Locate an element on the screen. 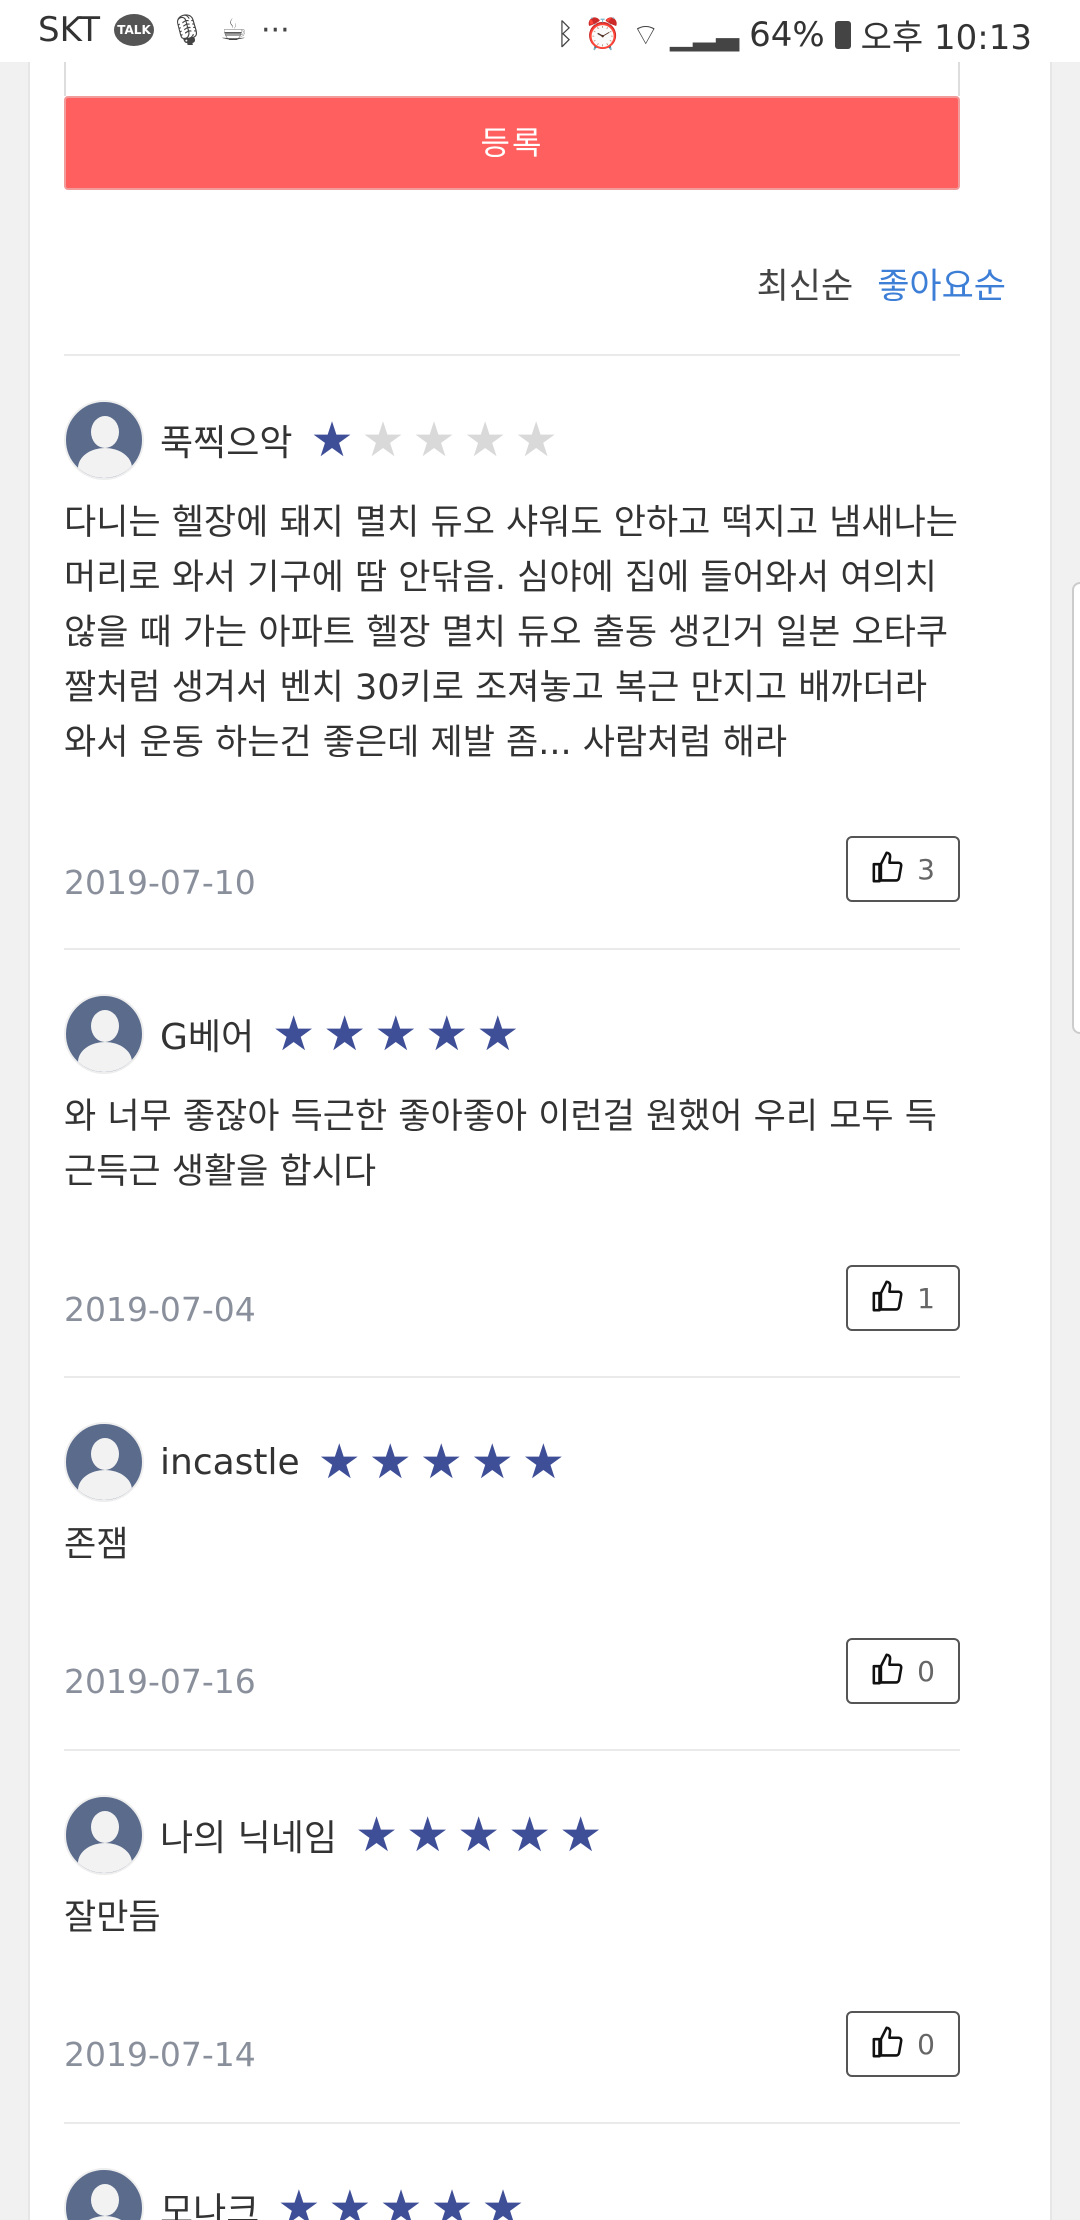  like-button: 1 is located at coordinates (903, 1298).